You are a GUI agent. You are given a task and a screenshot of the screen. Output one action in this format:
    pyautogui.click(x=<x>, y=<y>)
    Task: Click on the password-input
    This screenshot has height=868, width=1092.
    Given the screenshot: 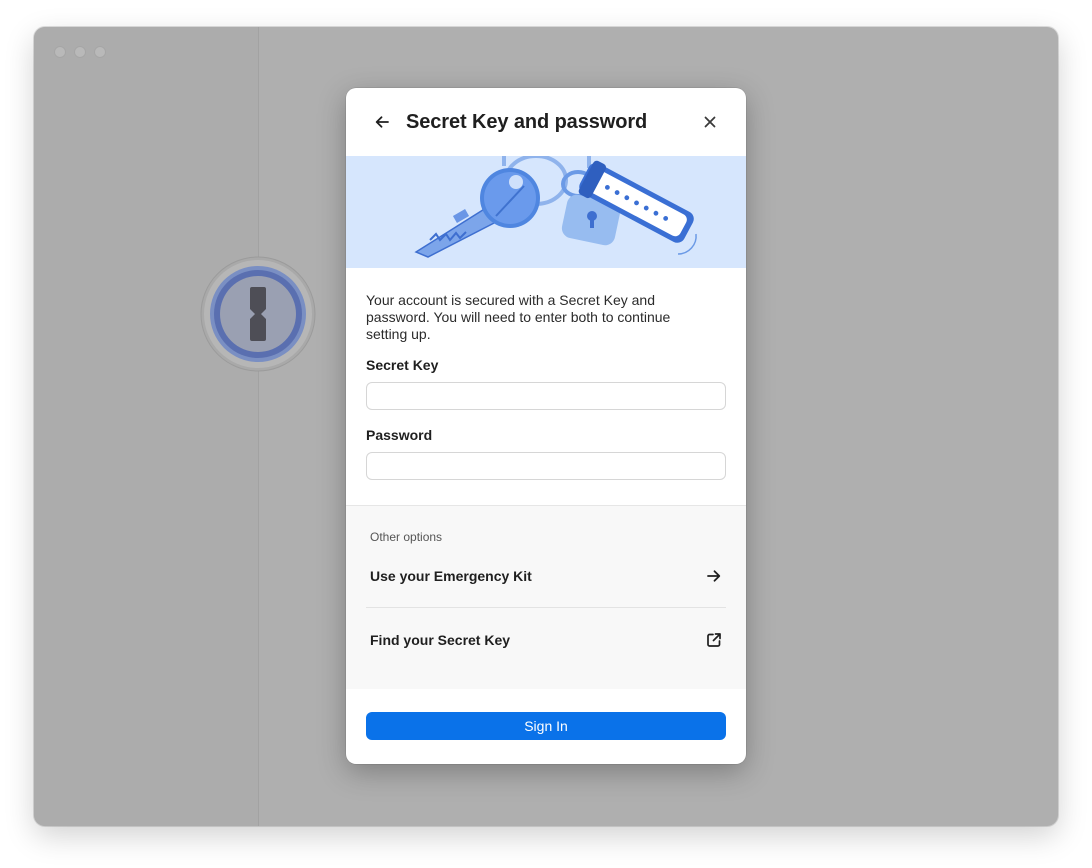 What is the action you would take?
    pyautogui.click(x=546, y=466)
    